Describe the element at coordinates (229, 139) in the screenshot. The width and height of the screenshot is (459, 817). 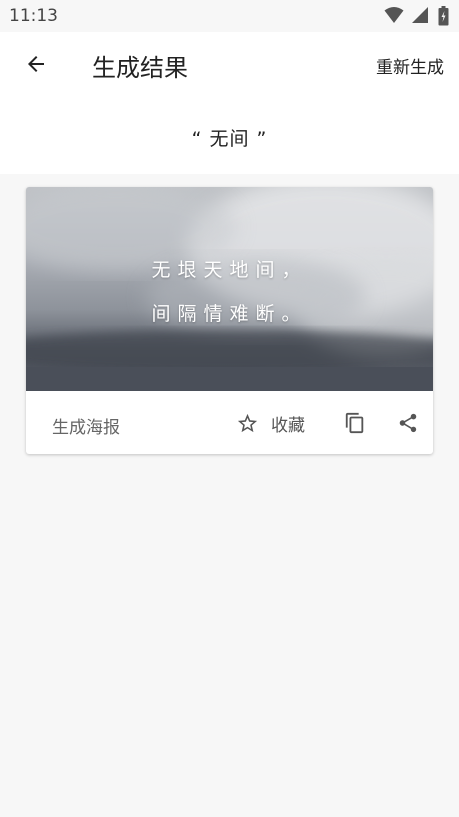
I see `query-text: “ 无间 ”` at that location.